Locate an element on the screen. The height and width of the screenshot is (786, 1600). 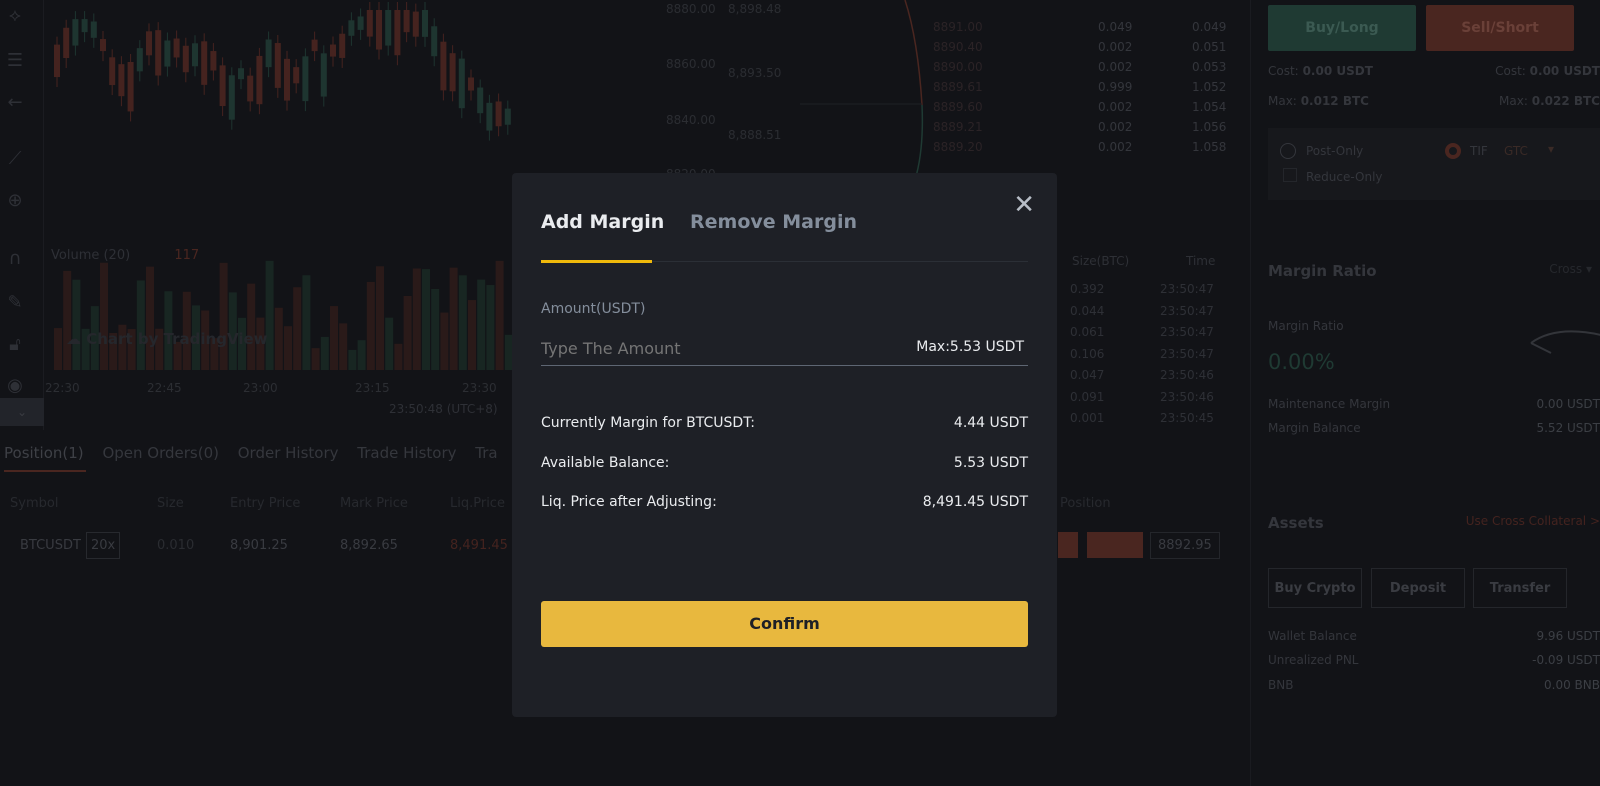
max-amount-button: Max:5.53 USDT is located at coordinates (970, 347).